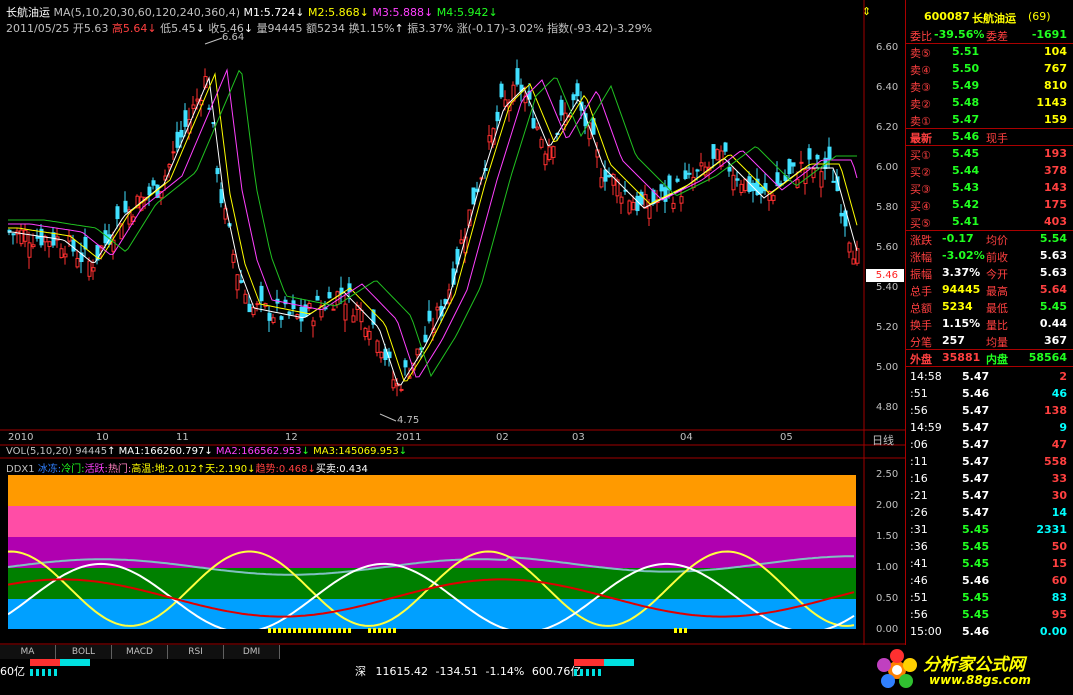 The image size is (1073, 695). What do you see at coordinates (887, 474) in the screenshot?
I see `ddx-tick: 2.50` at bounding box center [887, 474].